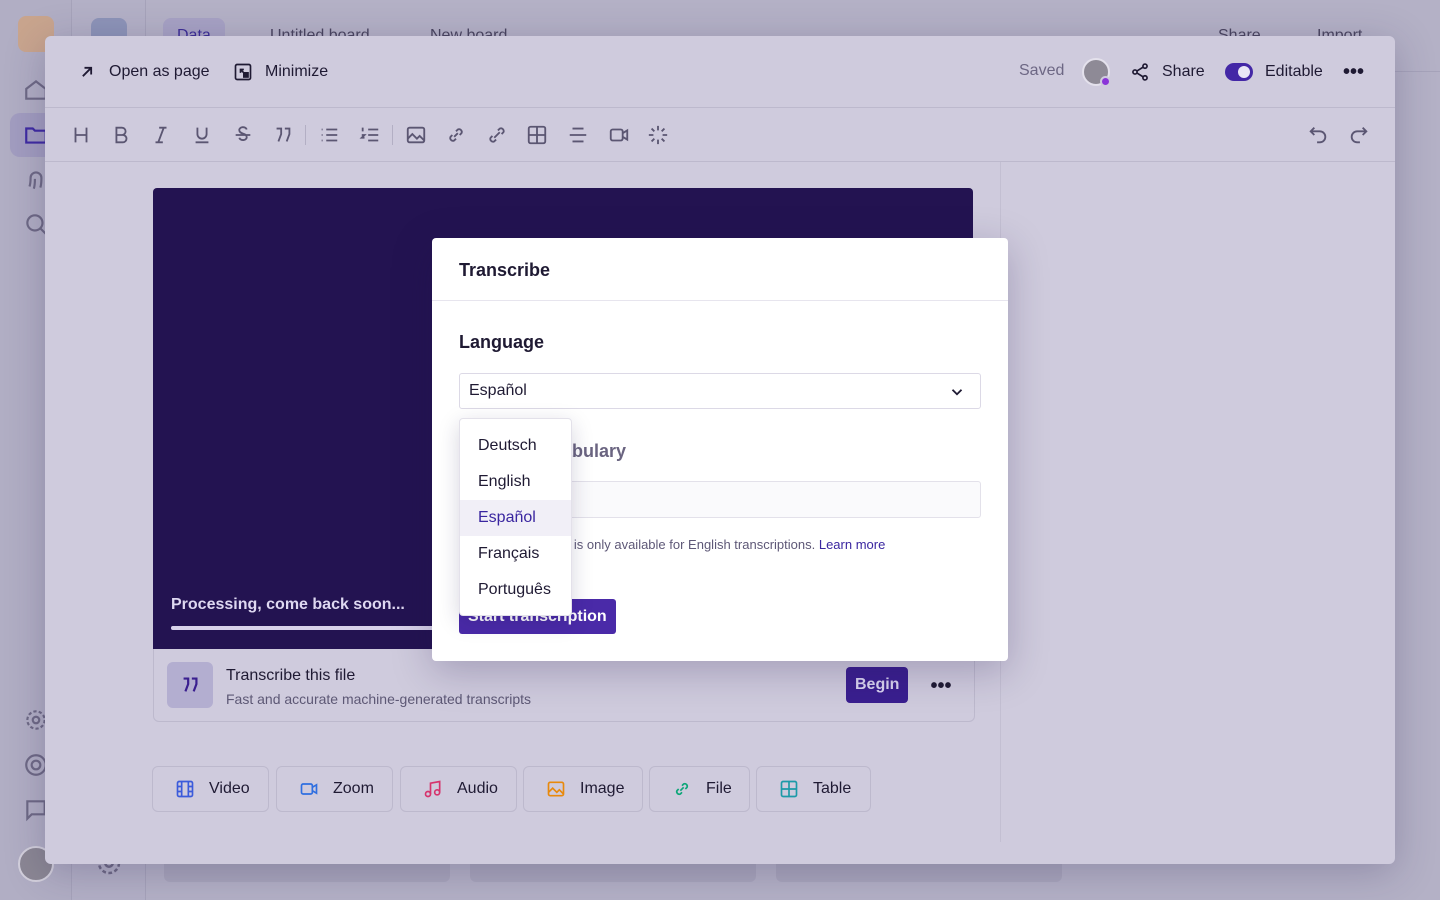  I want to click on option-english: English, so click(515, 482).